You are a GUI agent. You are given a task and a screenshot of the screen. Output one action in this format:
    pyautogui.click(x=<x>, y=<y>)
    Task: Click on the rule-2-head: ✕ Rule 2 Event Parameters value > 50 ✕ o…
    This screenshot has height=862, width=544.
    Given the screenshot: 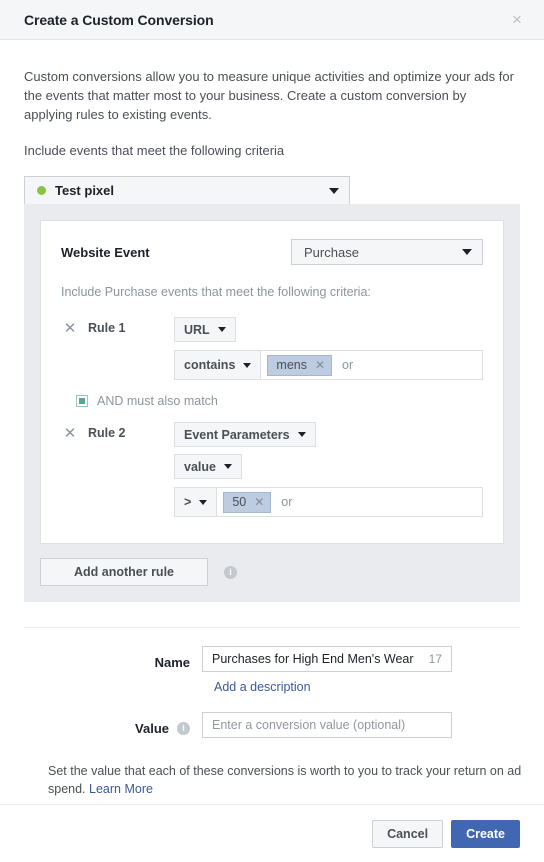 What is the action you would take?
    pyautogui.click(x=272, y=469)
    